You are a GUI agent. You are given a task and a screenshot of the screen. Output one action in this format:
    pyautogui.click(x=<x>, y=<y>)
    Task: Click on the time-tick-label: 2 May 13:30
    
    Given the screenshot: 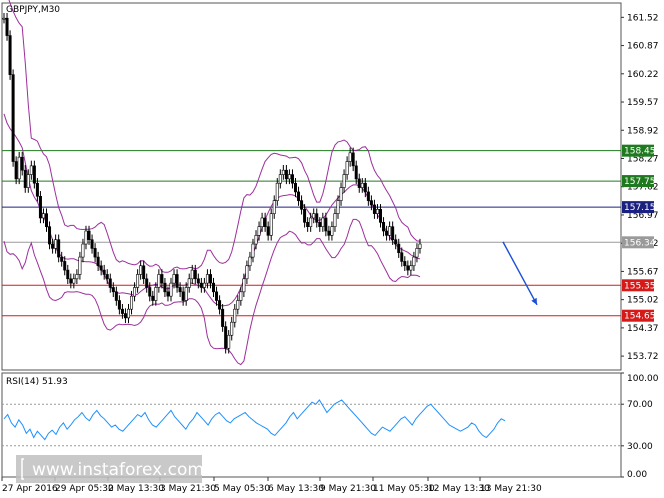 What is the action you would take?
    pyautogui.click(x=136, y=489)
    